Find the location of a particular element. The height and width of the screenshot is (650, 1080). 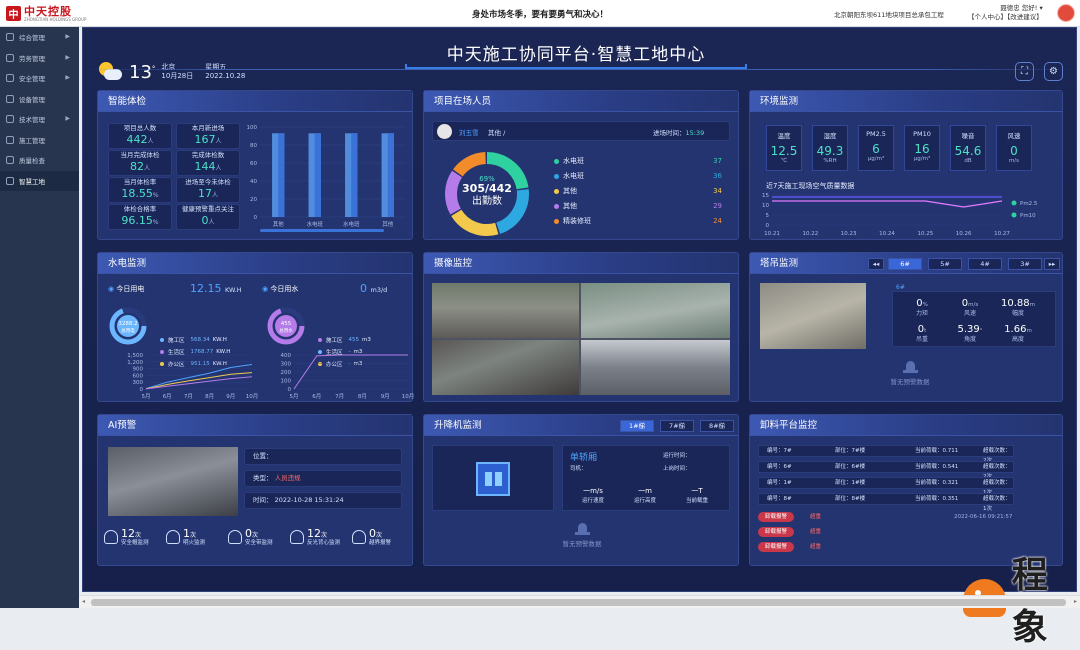

alarm-row: 卸载报警 超重 2022-06-16 09:21:57 is located at coordinates (886, 517).